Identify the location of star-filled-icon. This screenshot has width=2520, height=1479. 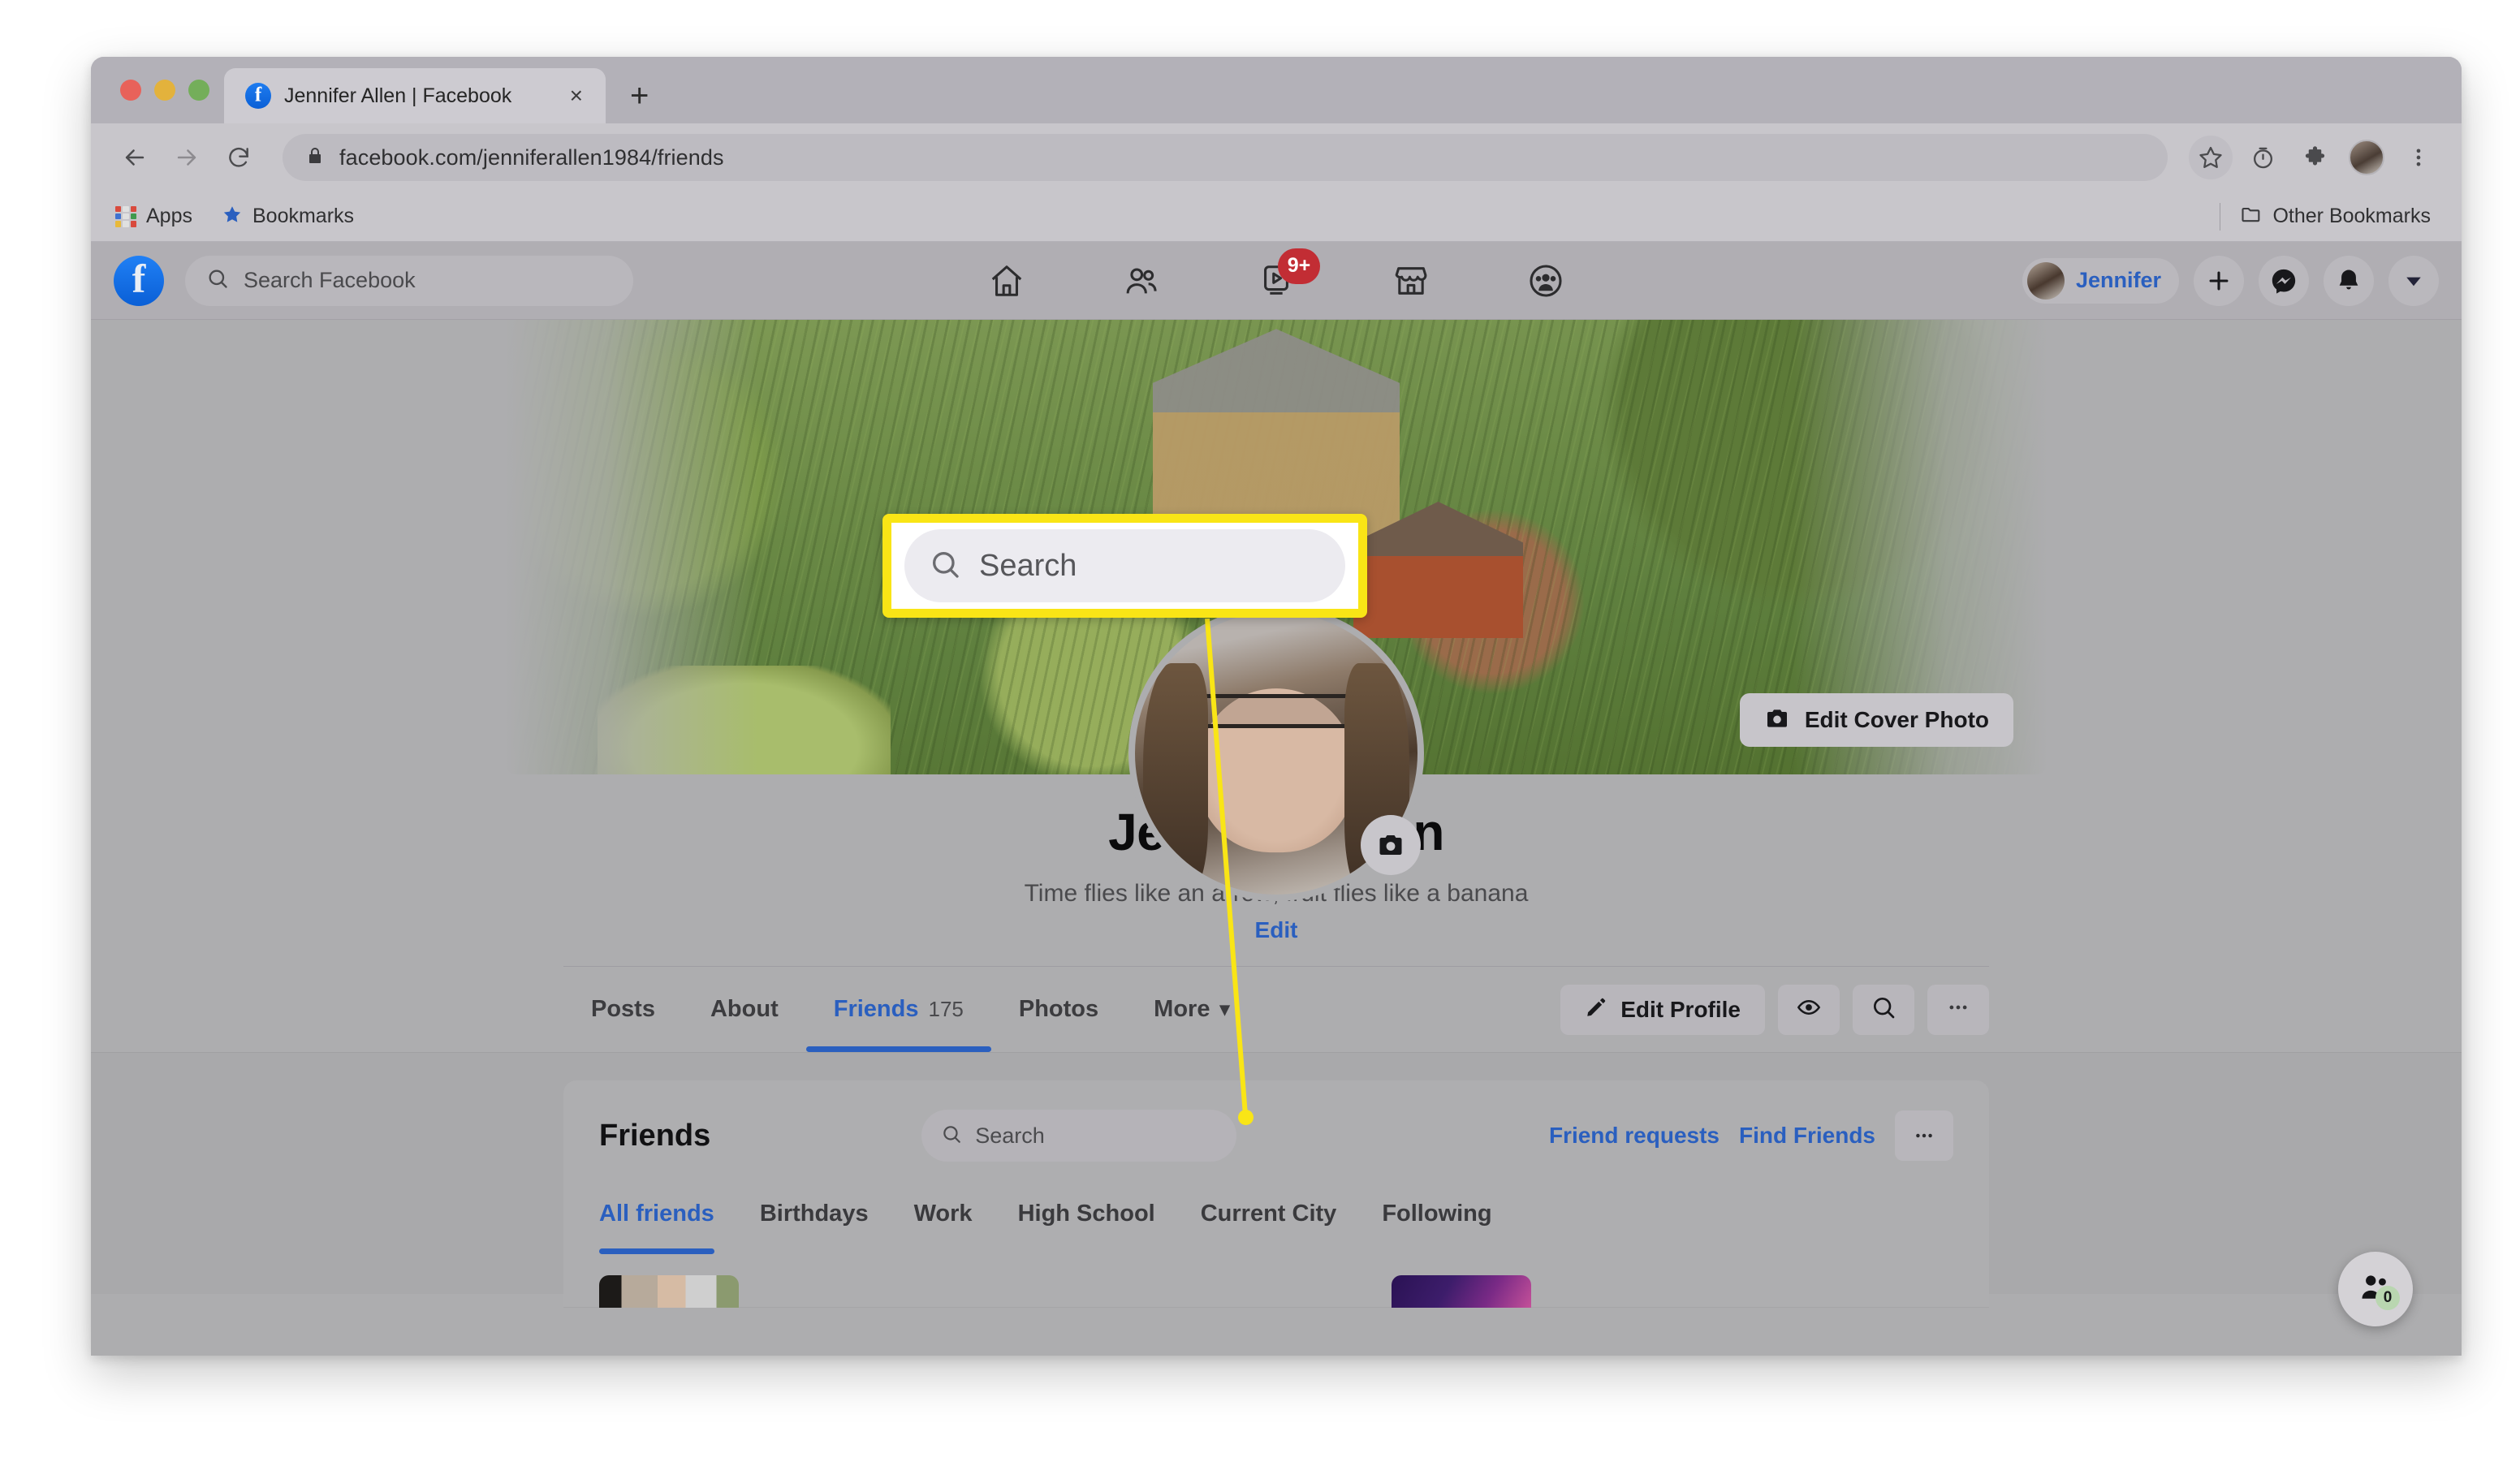
(233, 217).